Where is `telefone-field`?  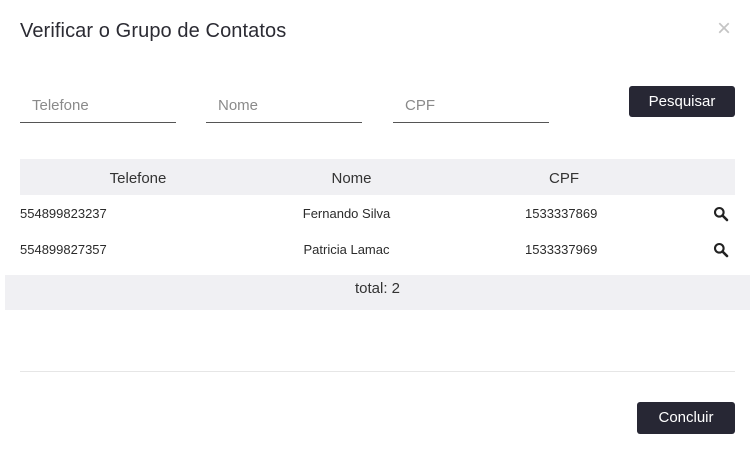
telefone-field is located at coordinates (98, 105).